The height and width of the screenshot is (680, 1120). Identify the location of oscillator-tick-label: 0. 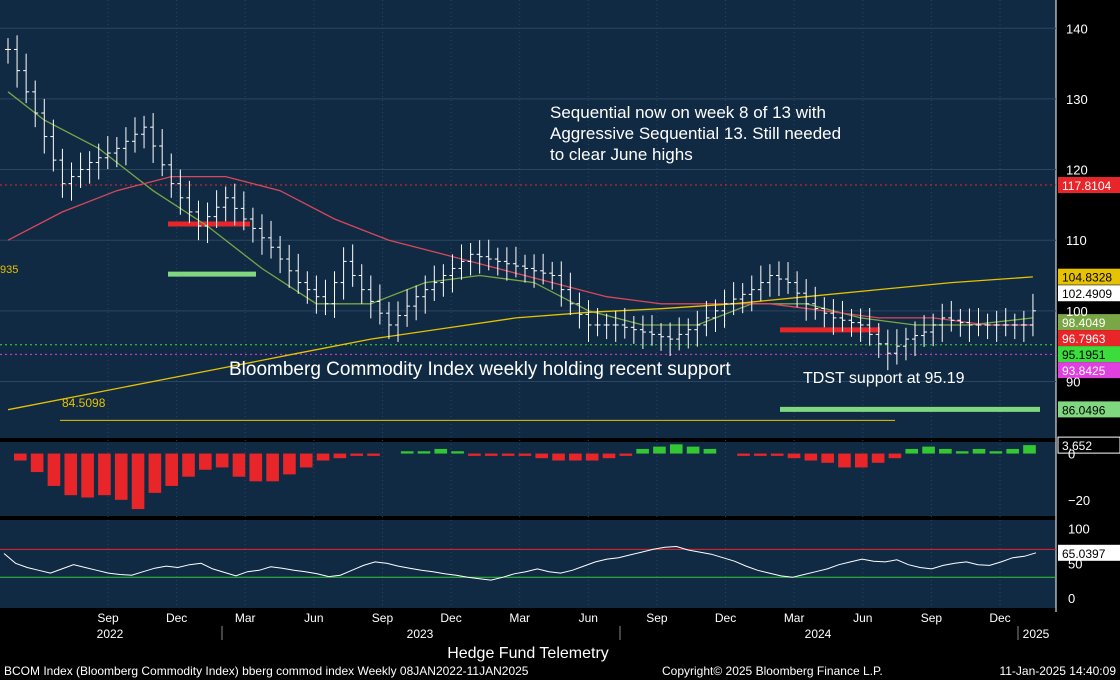
(1071, 598).